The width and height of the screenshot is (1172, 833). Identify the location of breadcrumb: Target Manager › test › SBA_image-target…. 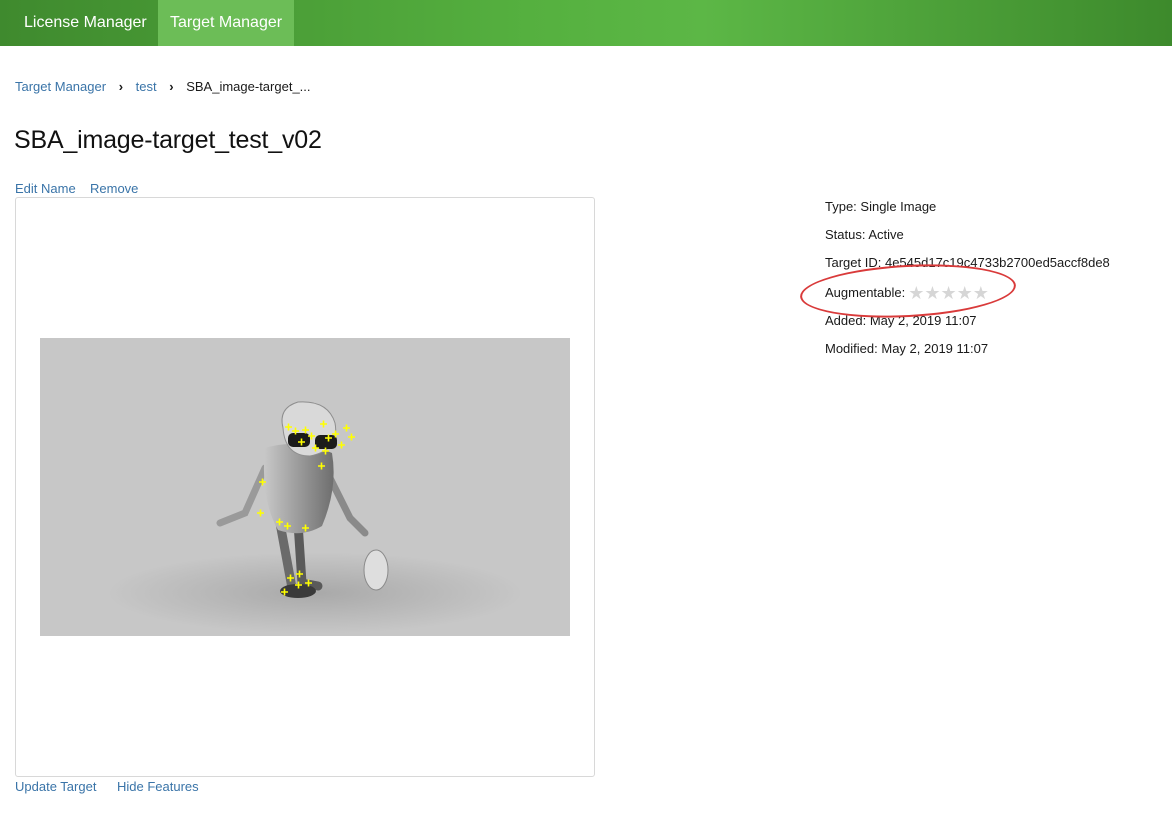
(163, 86).